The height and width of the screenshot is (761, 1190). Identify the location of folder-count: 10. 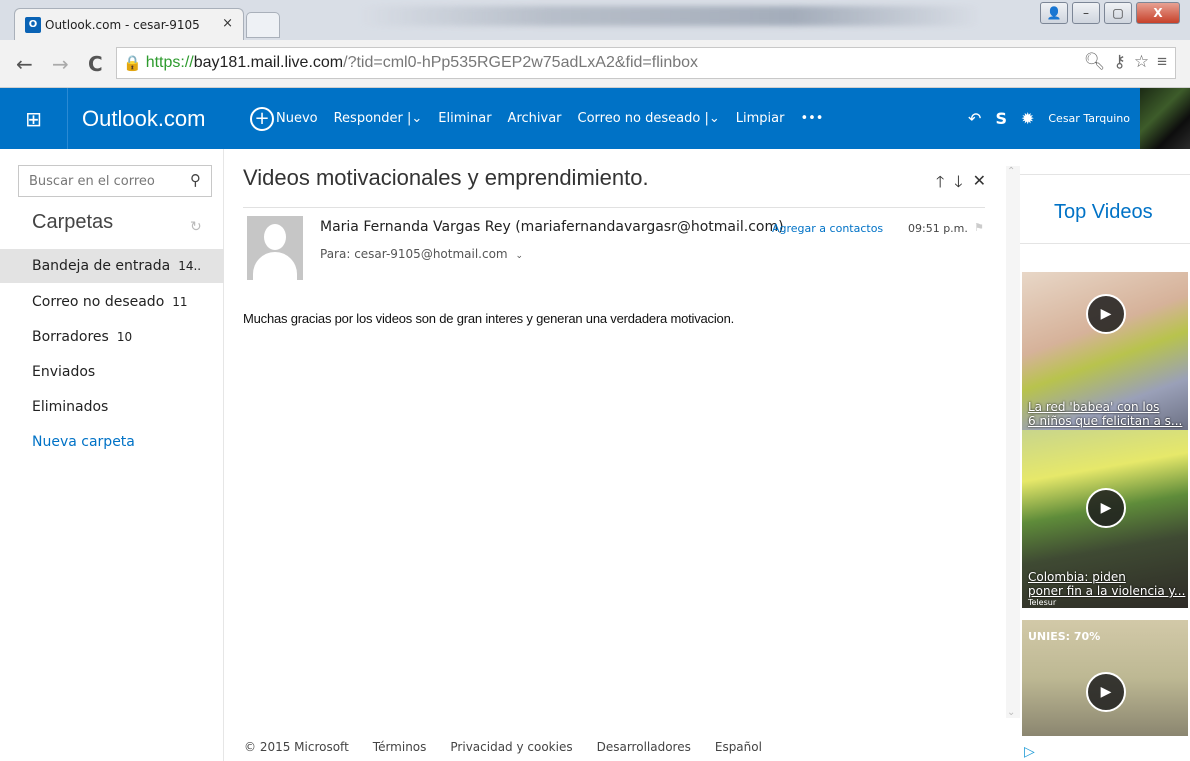
(124, 337).